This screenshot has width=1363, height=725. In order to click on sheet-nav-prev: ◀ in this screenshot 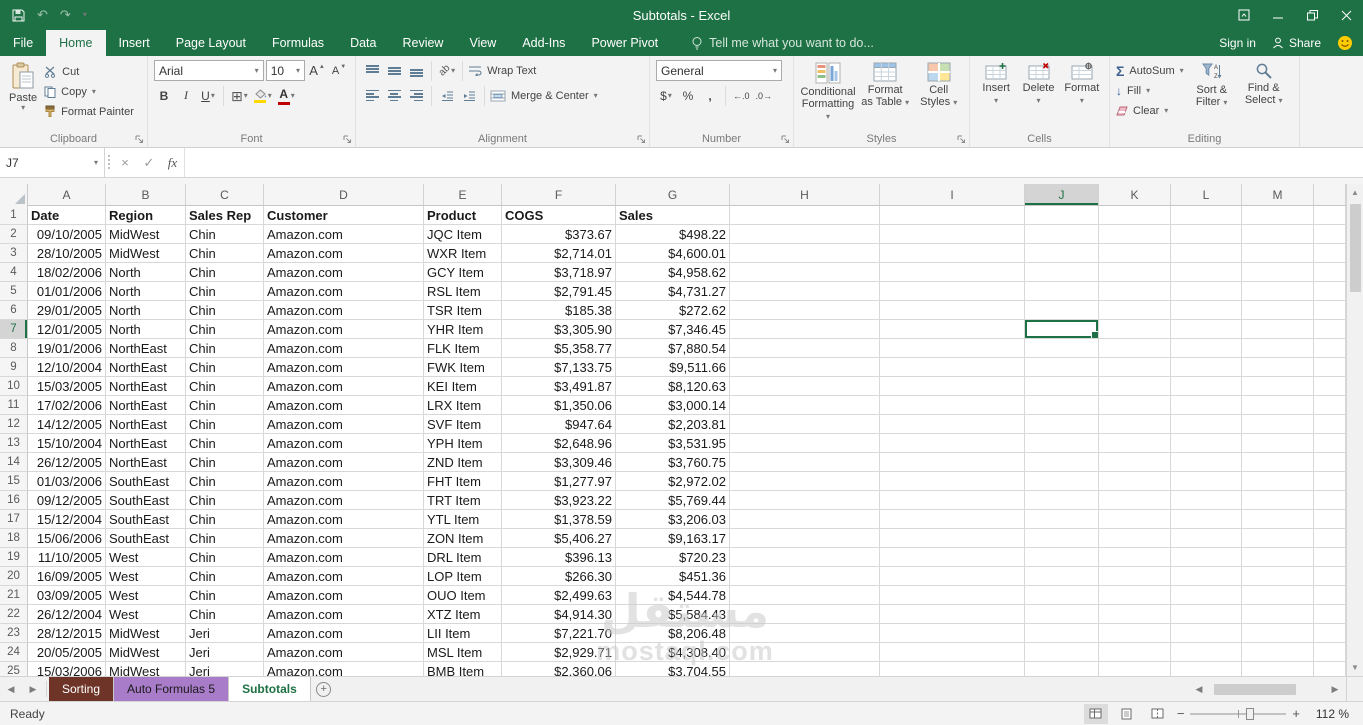, I will do `click(11, 689)`.